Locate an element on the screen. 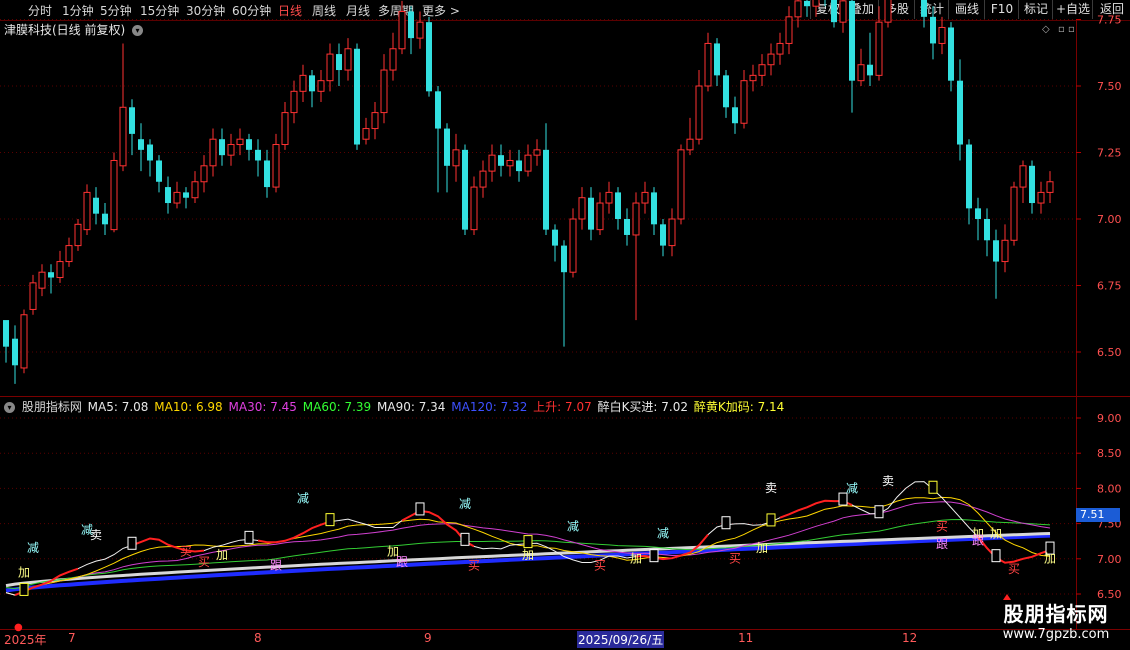 The width and height of the screenshot is (1130, 650). main-price-label: 6.75 is located at coordinates (1109, 286).